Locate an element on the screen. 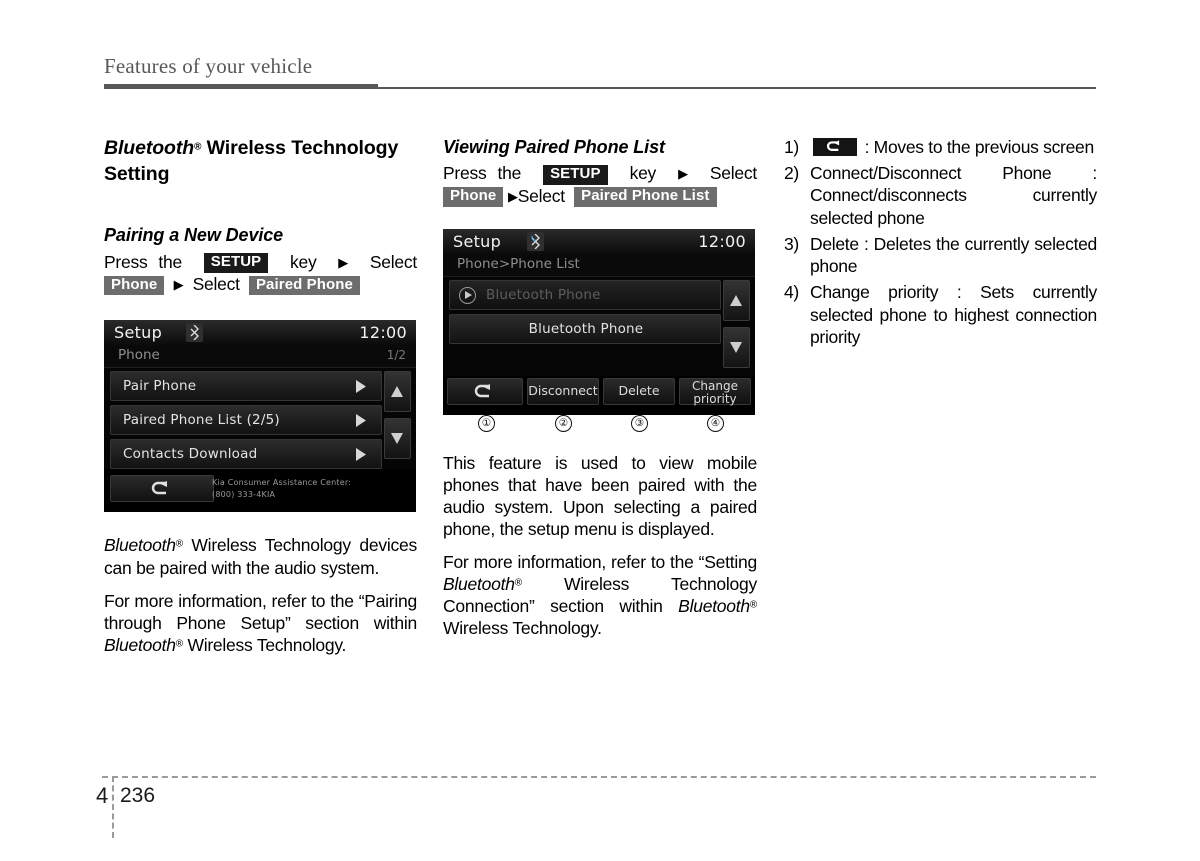 The width and height of the screenshot is (1200, 861). device1-kia-note-line2: (800) 333-4KIA is located at coordinates (244, 495).